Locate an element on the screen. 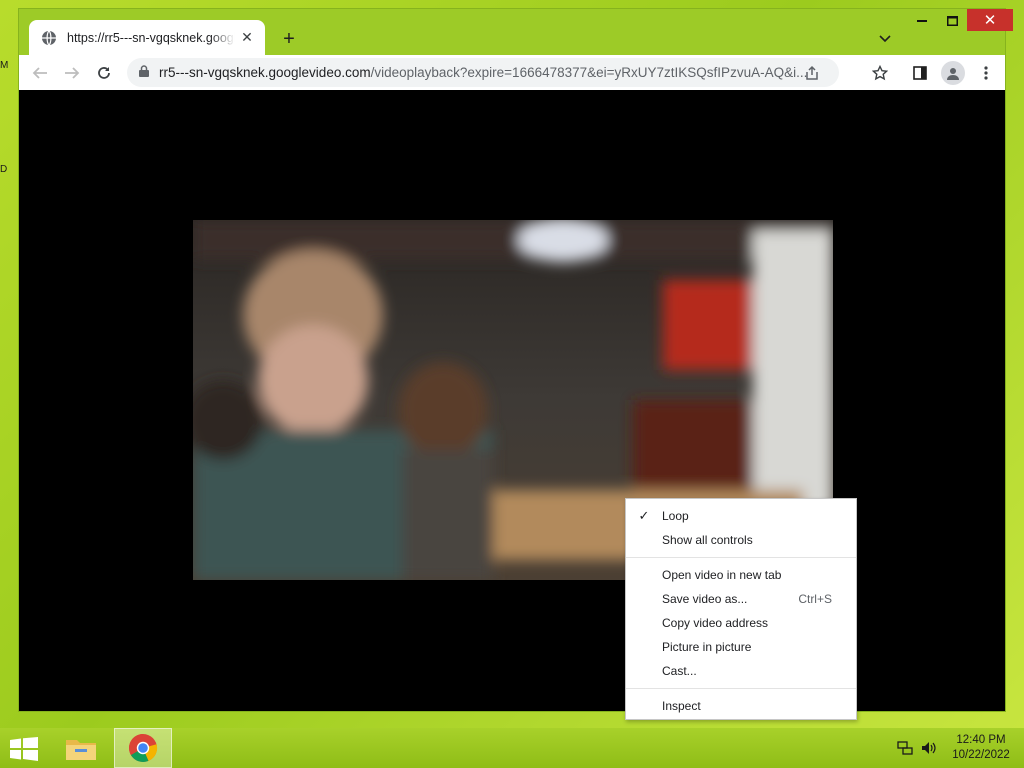  title-bar: https://rr5---sn-vgqsknek.google ✕ + ✕ is located at coordinates (516, 32).